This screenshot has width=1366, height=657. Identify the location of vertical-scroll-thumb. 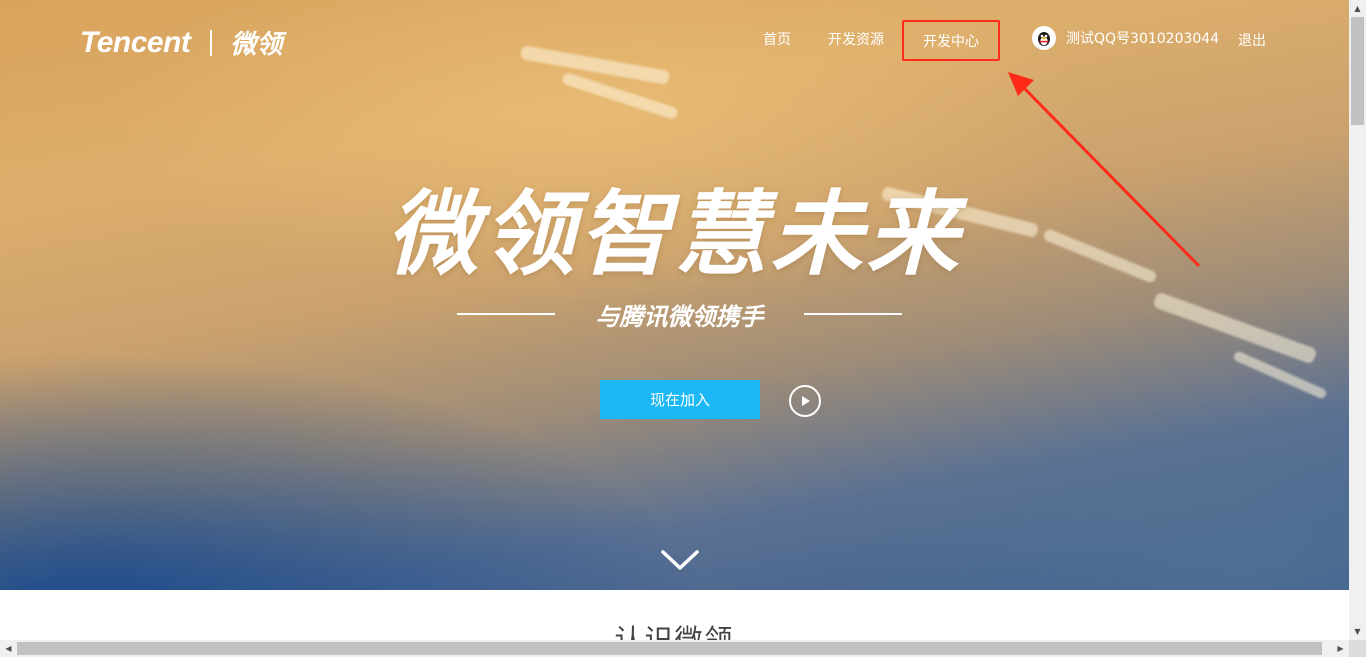
(1357, 71).